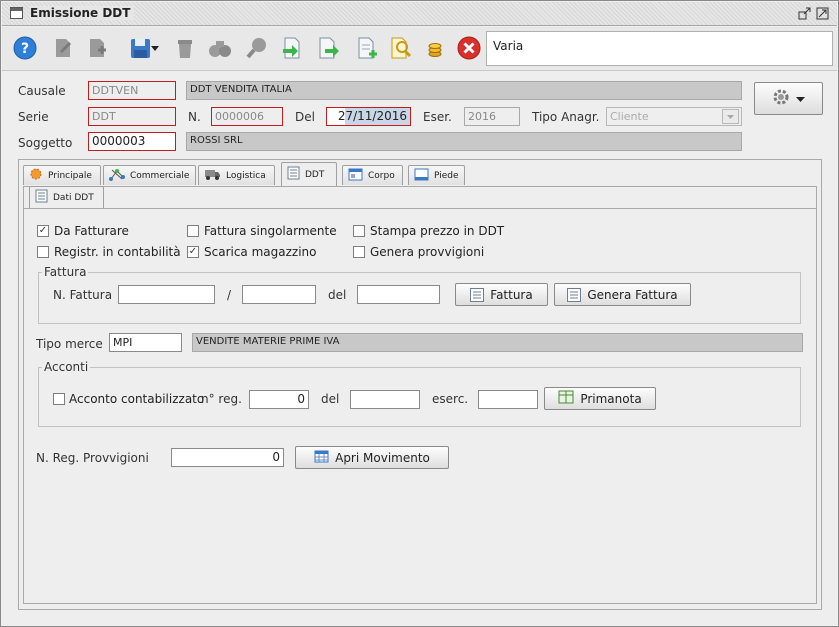 This screenshot has height=627, width=839. I want to click on tab-label: Corpo, so click(381, 175).